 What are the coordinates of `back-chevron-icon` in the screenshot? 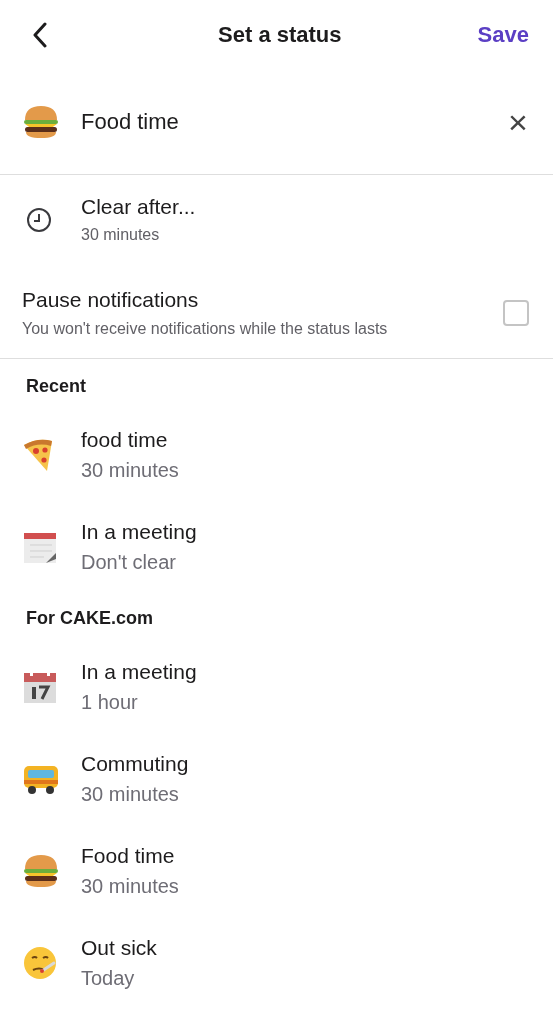 It's located at (40, 35).